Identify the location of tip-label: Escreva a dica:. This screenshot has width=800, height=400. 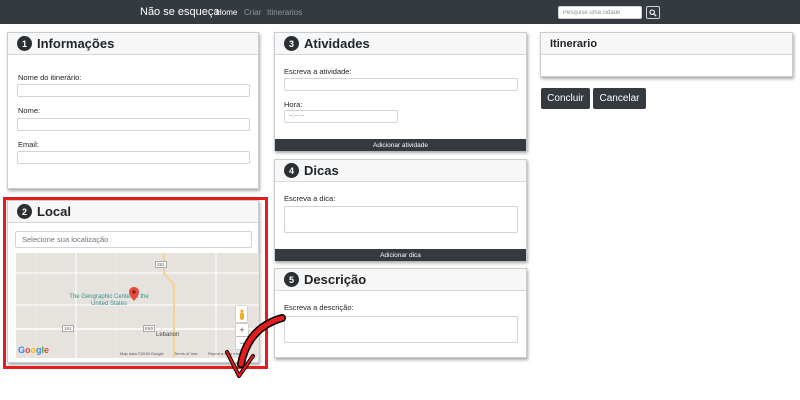
(310, 198).